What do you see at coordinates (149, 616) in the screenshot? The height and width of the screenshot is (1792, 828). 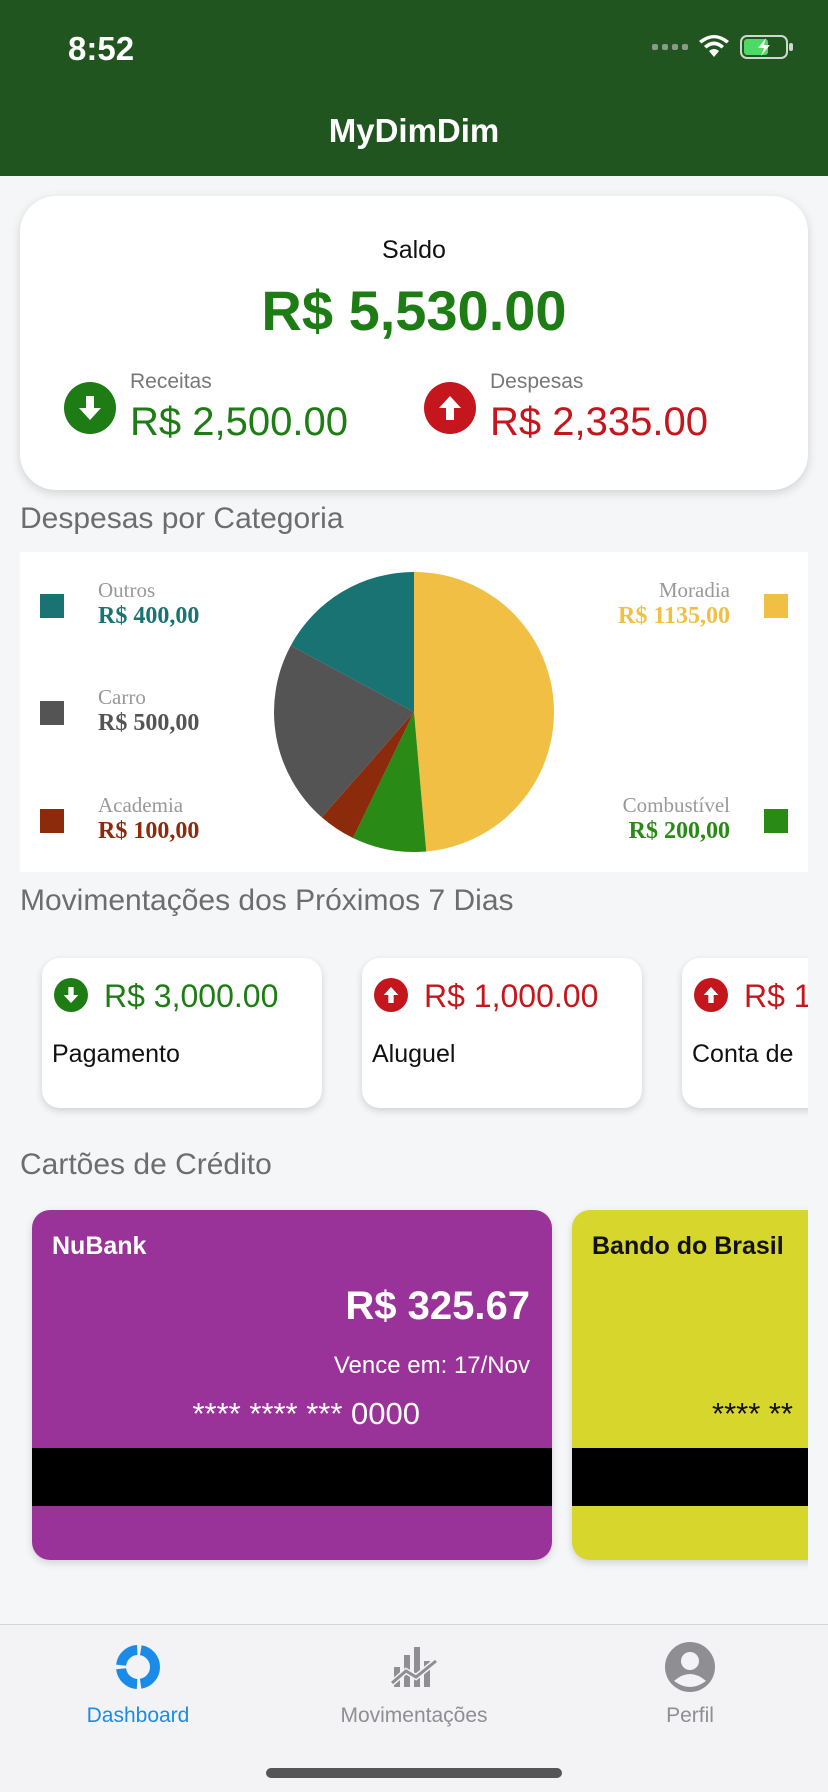 I see `legend-amount: R$ 400,00` at bounding box center [149, 616].